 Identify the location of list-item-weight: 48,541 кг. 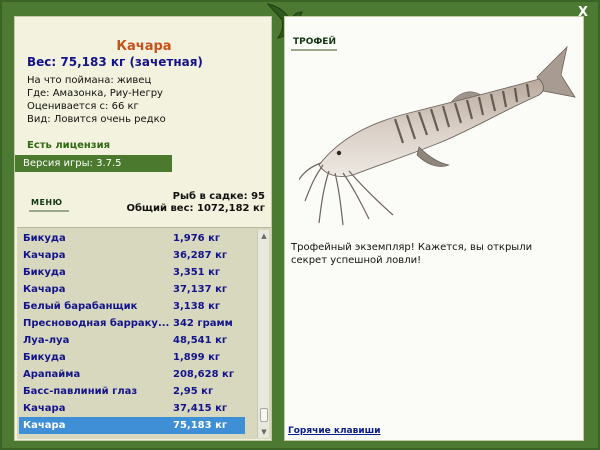
(200, 340).